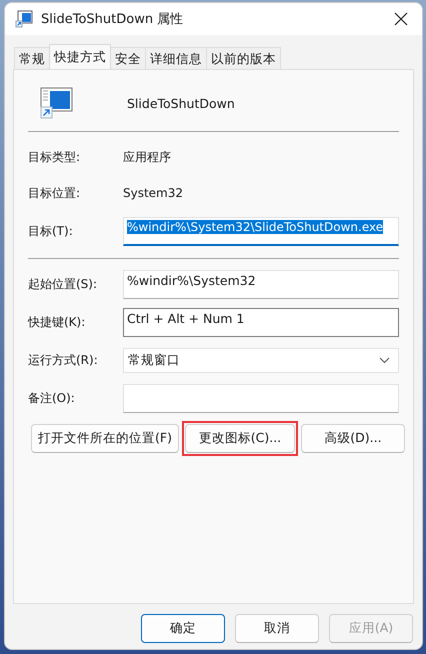 This screenshot has height=654, width=426. Describe the element at coordinates (261, 398) in the screenshot. I see `input-field` at that location.